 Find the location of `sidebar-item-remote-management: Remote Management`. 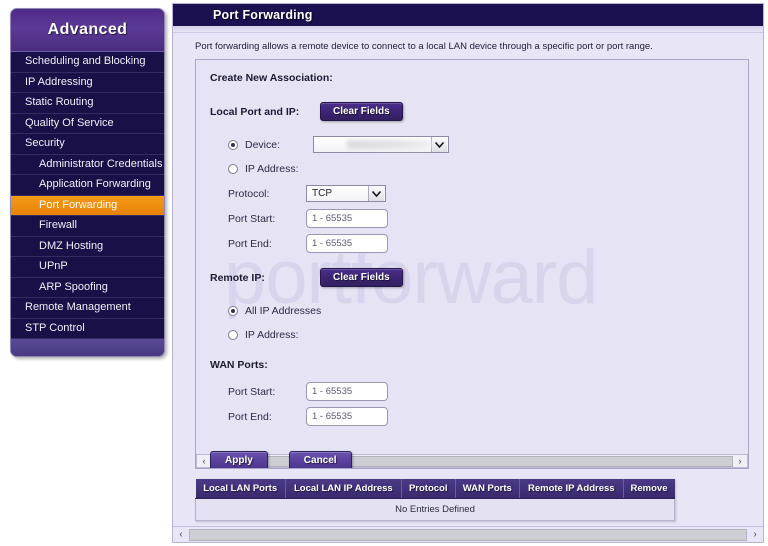

sidebar-item-remote-management: Remote Management is located at coordinates (87, 308).